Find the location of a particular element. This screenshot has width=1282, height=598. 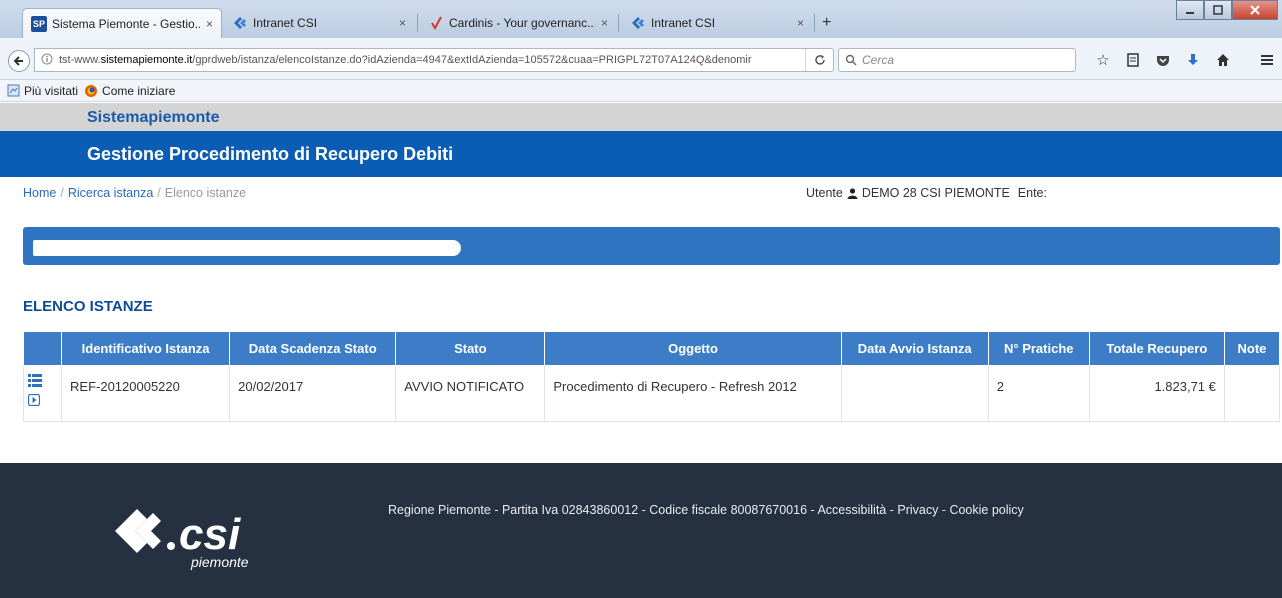

col-stato: Stato is located at coordinates (470, 348).